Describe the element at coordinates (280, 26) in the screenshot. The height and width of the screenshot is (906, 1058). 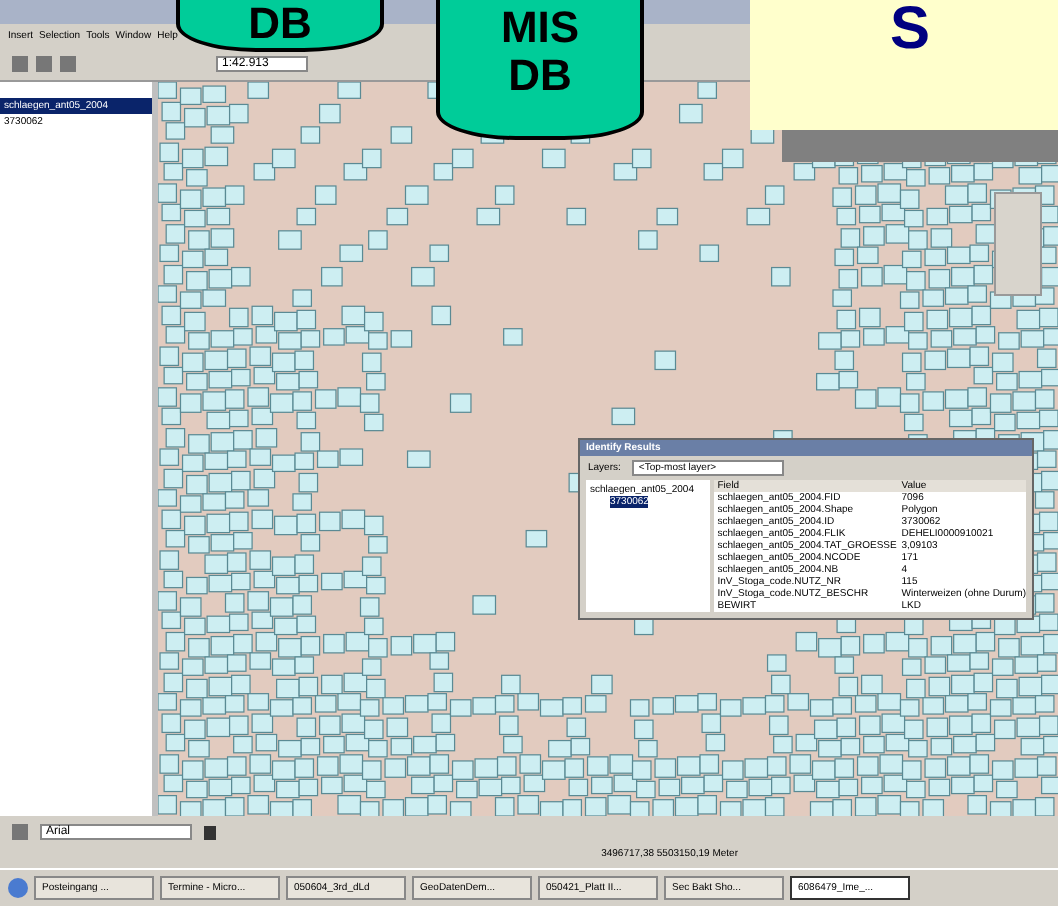
I see `database-cylinder: DB` at that location.